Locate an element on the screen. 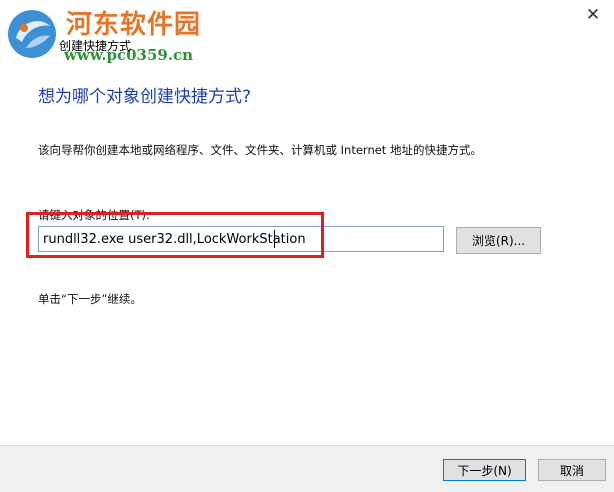 This screenshot has width=614, height=492. cancel-button: 取消 is located at coordinates (572, 470).